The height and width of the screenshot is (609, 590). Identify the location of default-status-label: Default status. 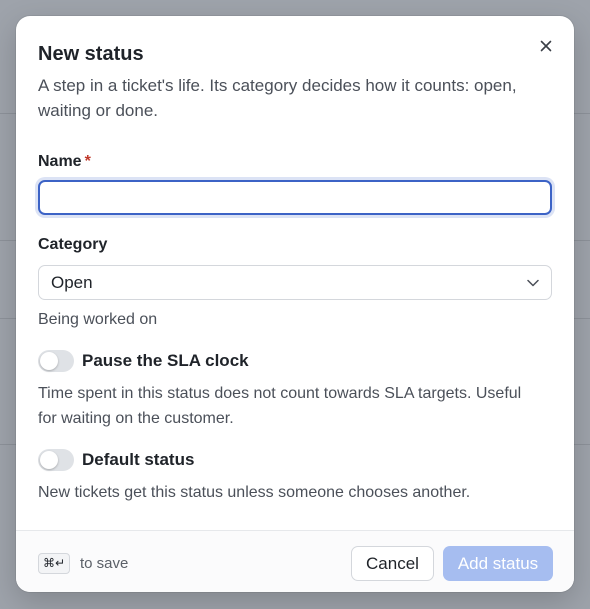
(138, 459).